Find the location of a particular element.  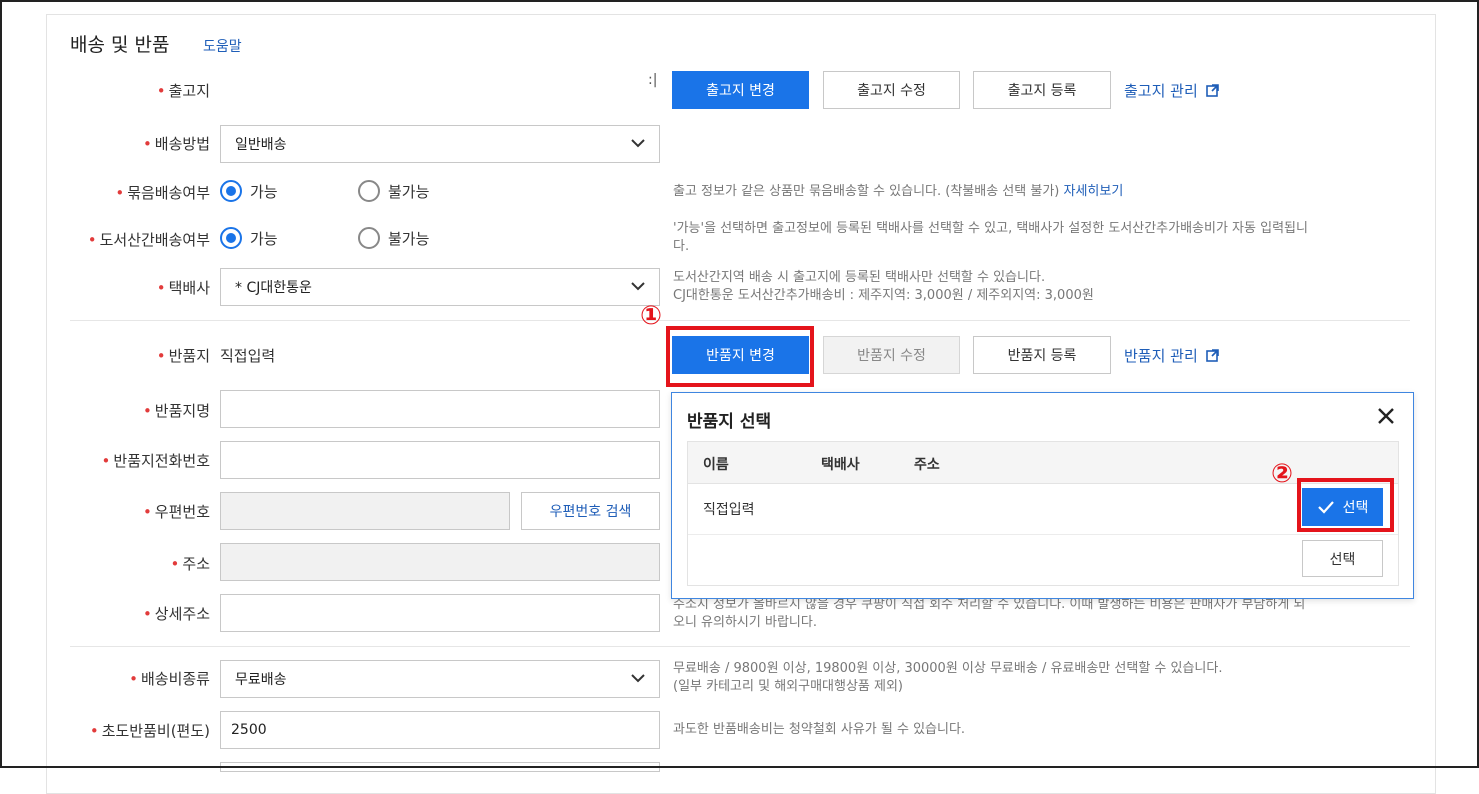

courier-select: * CJ대한통운 is located at coordinates (440, 287).